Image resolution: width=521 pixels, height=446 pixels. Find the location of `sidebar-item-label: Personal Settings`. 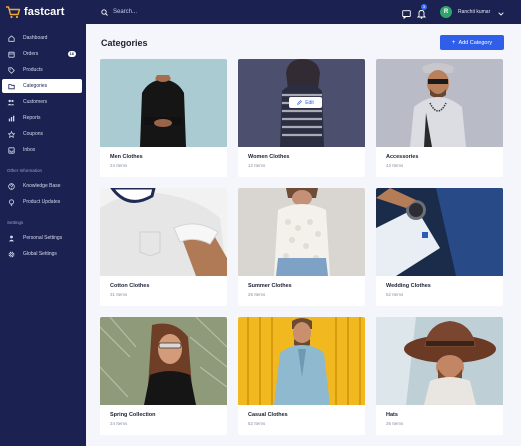

sidebar-item-label: Personal Settings is located at coordinates (43, 238).